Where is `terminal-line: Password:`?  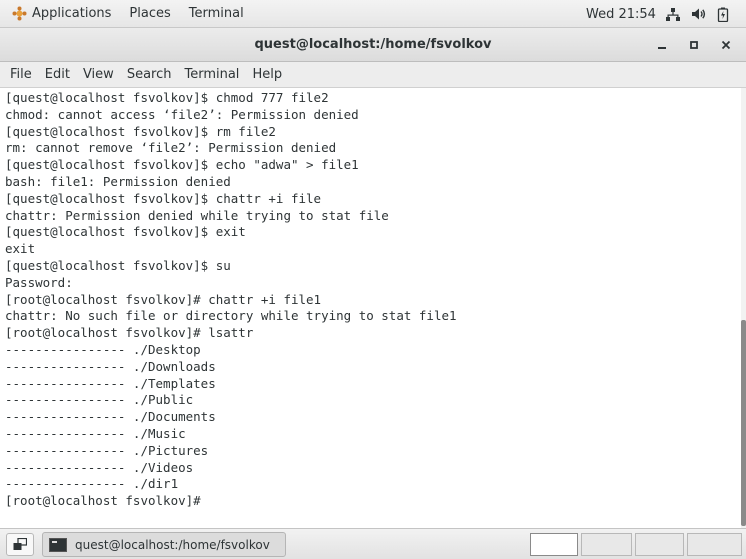 terminal-line: Password: is located at coordinates (39, 282).